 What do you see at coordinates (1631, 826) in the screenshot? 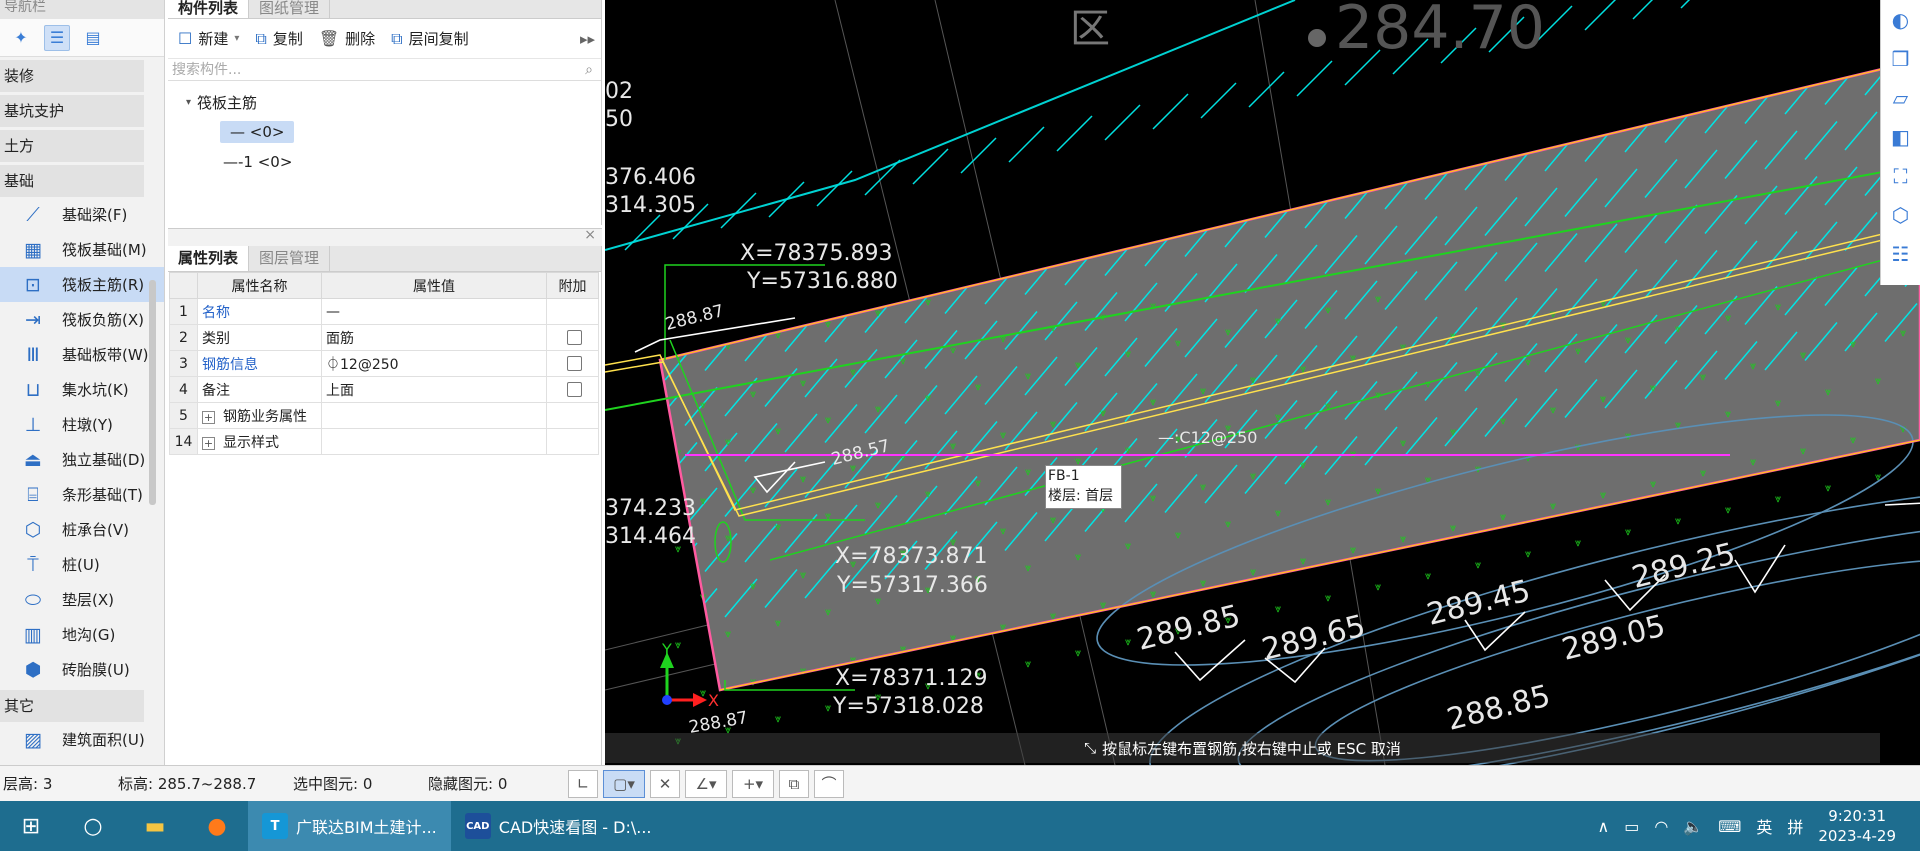
I see `battery-icon: ▭` at bounding box center [1631, 826].